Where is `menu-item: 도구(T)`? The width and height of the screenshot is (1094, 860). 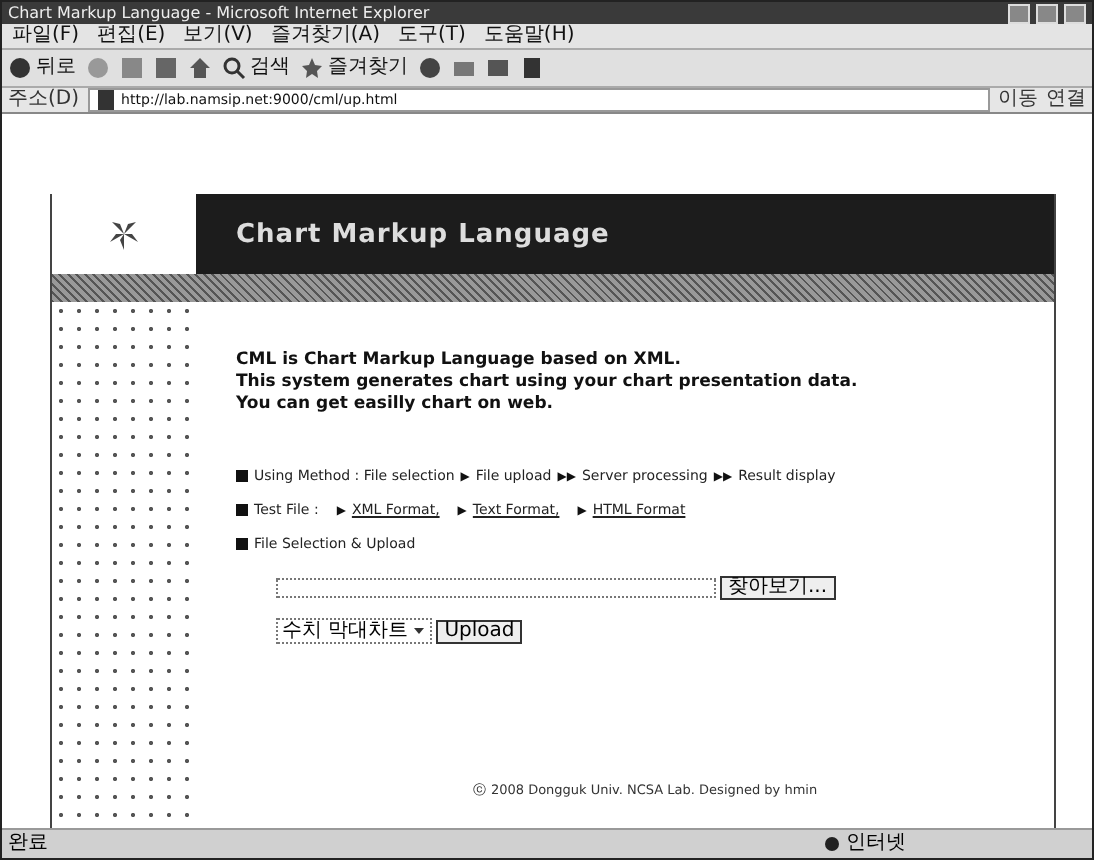
menu-item: 도구(T) is located at coordinates (432, 36).